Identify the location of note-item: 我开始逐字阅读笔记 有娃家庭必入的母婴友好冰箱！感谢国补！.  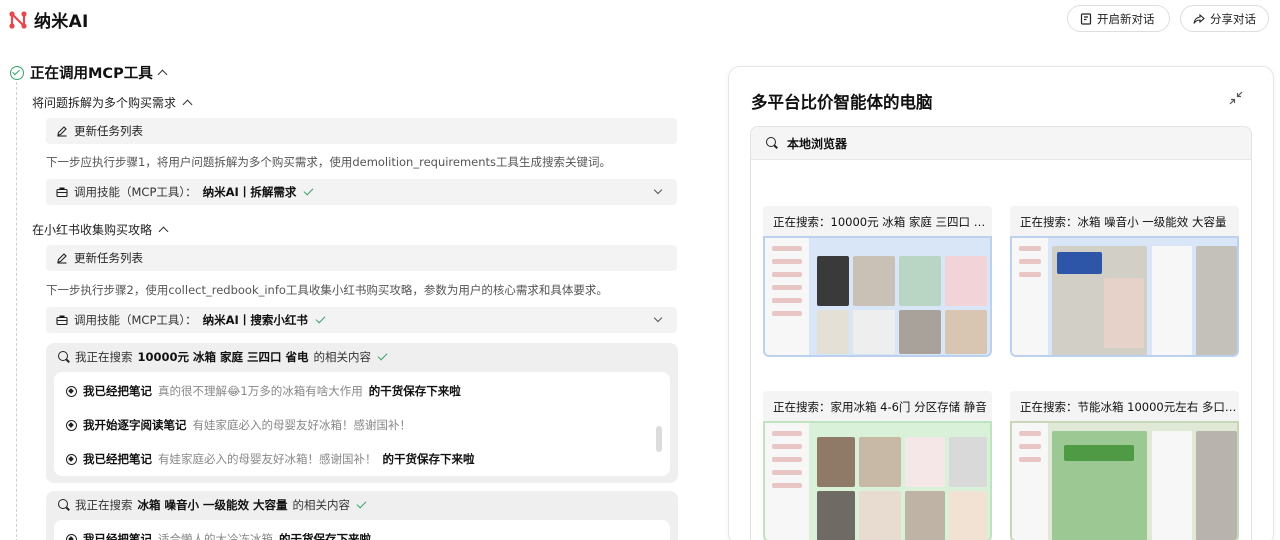
(238, 425).